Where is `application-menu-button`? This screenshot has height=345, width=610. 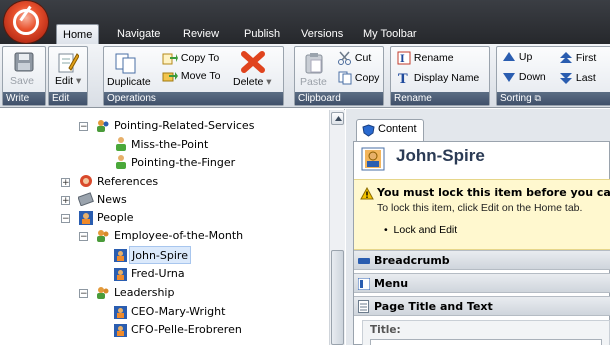 application-menu-button is located at coordinates (26, 22).